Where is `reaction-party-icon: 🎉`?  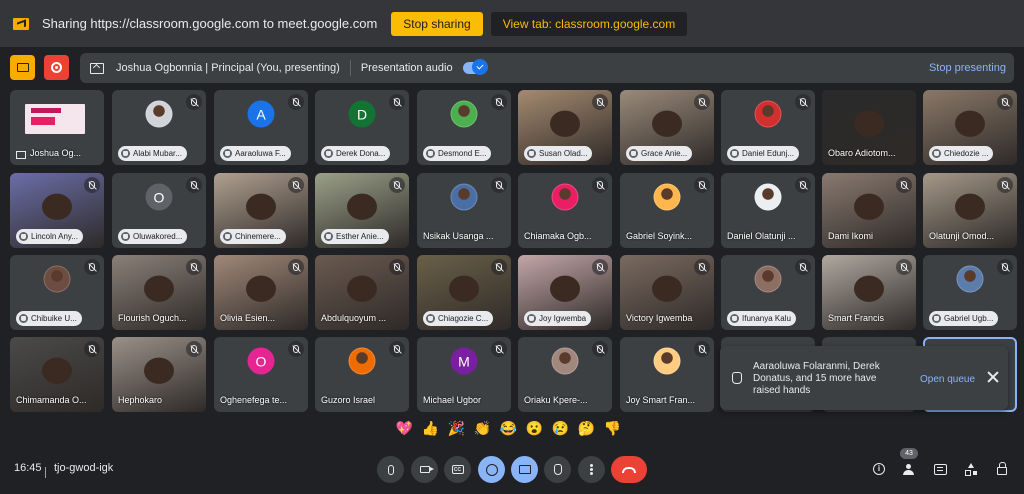
reaction-party-icon: 🎉 is located at coordinates (456, 428).